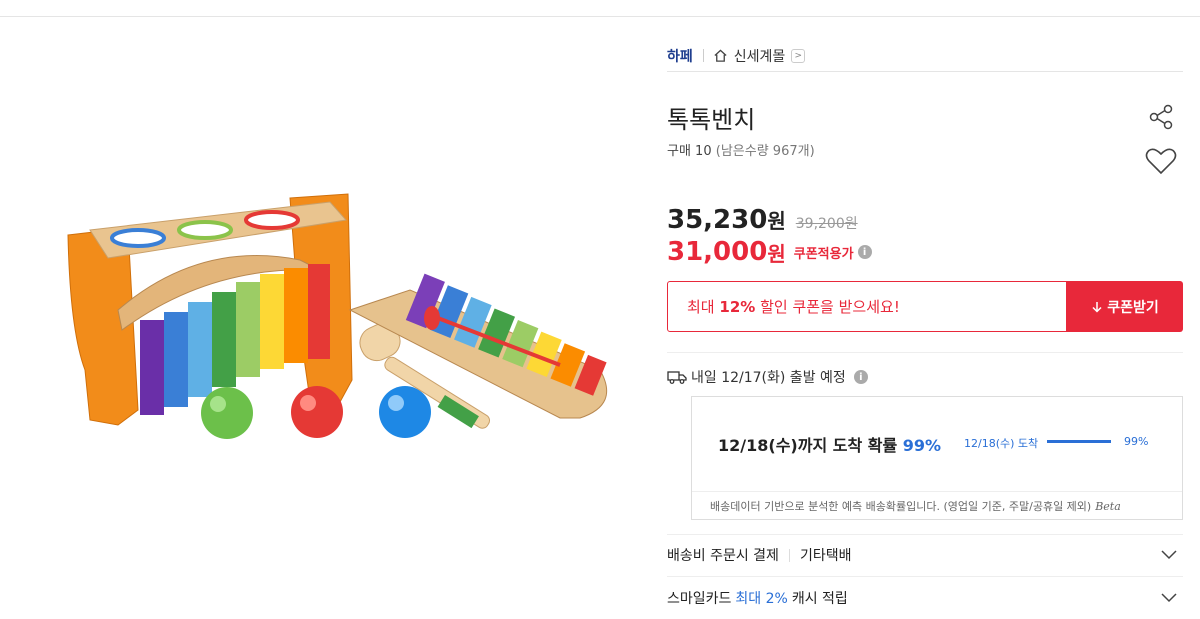  Describe the element at coordinates (760, 56) in the screenshot. I see `breadcrumb-store-link: 신세계몰` at that location.